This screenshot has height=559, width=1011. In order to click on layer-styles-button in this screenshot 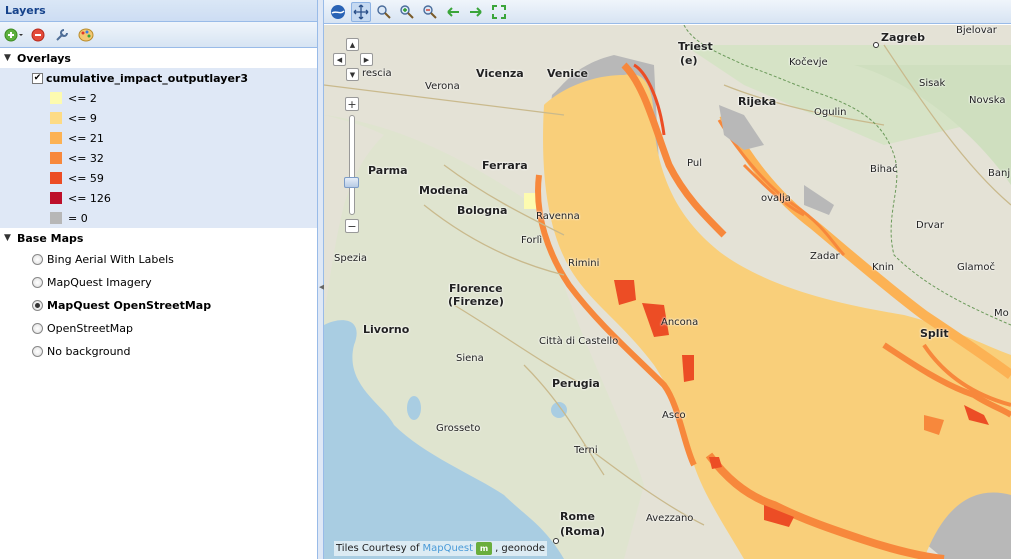, I will do `click(86, 35)`.